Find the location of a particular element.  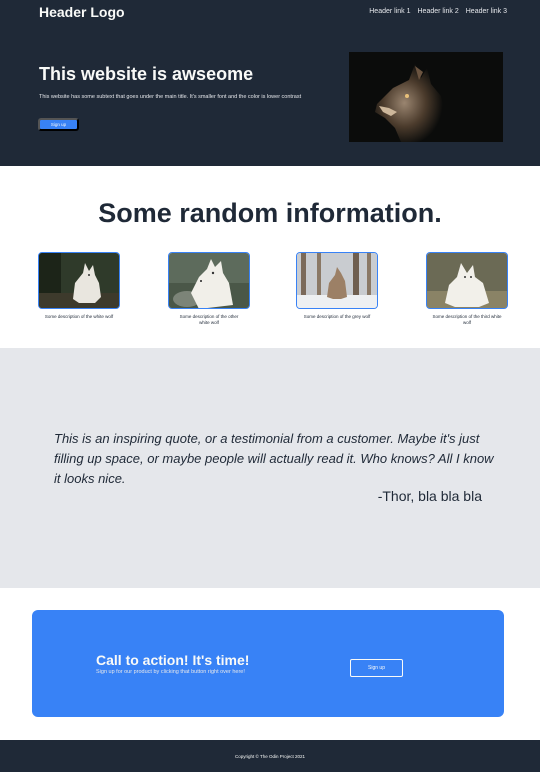

cta-signup-button: Sign up is located at coordinates (376, 668).